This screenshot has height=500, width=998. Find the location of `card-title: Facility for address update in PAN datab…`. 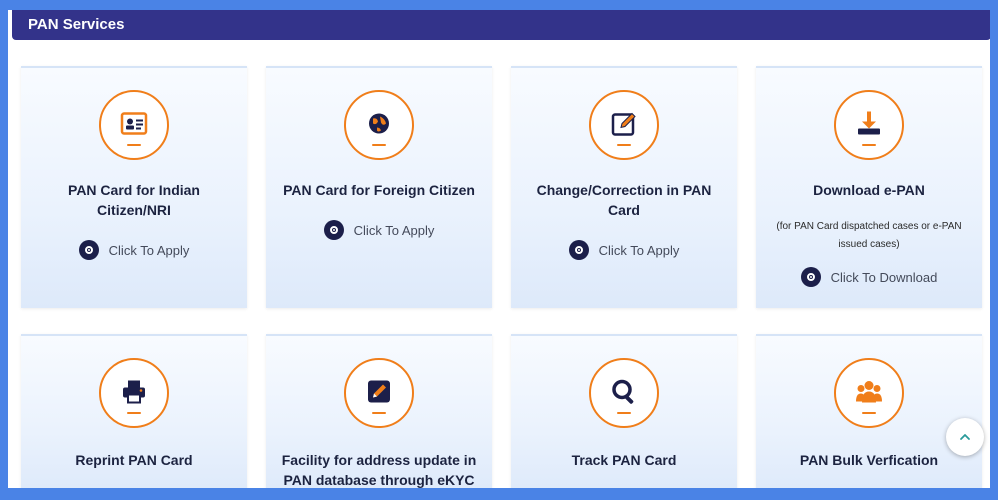

card-title: Facility for address update in PAN datab… is located at coordinates (379, 470).